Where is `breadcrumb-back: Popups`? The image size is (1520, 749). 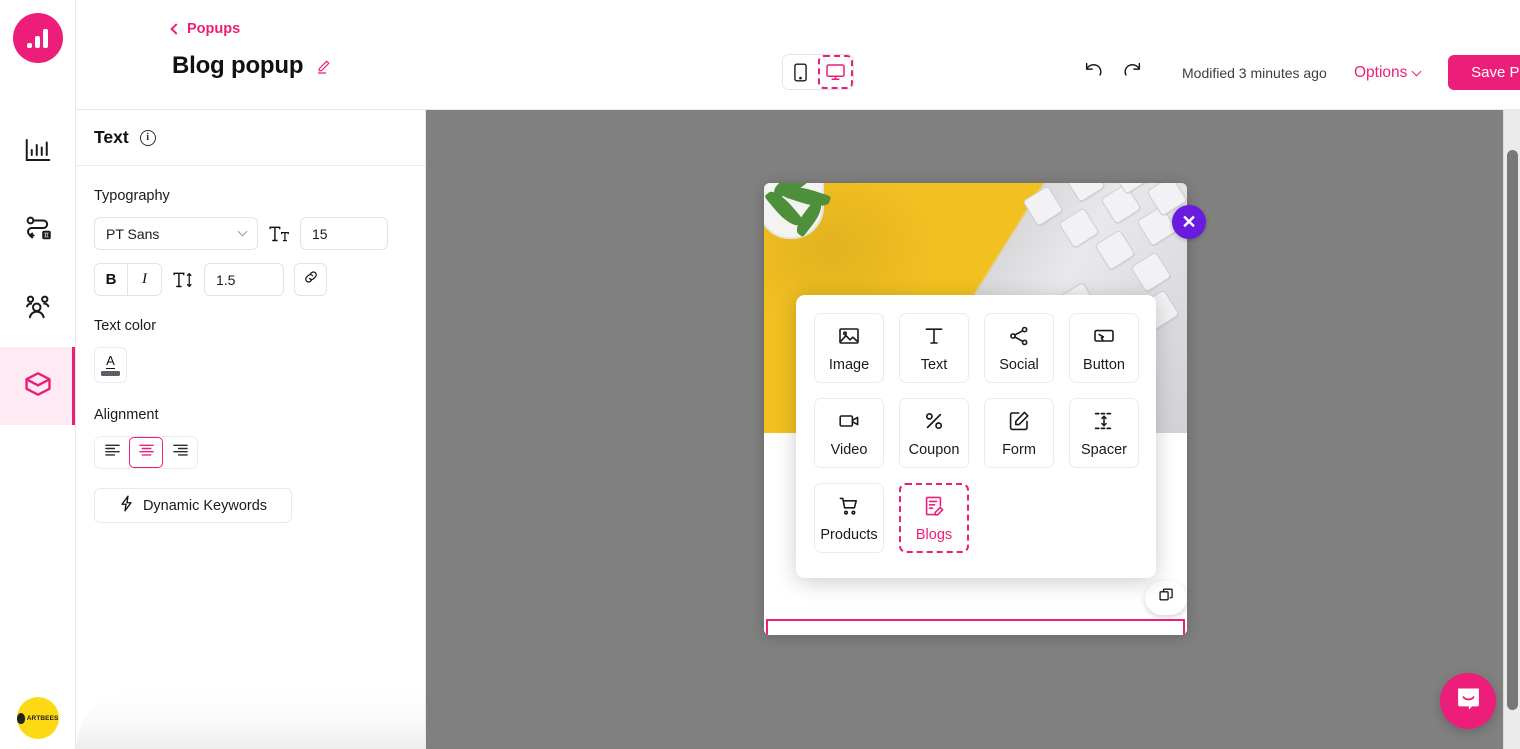
breadcrumb-back: Popups is located at coordinates (205, 29).